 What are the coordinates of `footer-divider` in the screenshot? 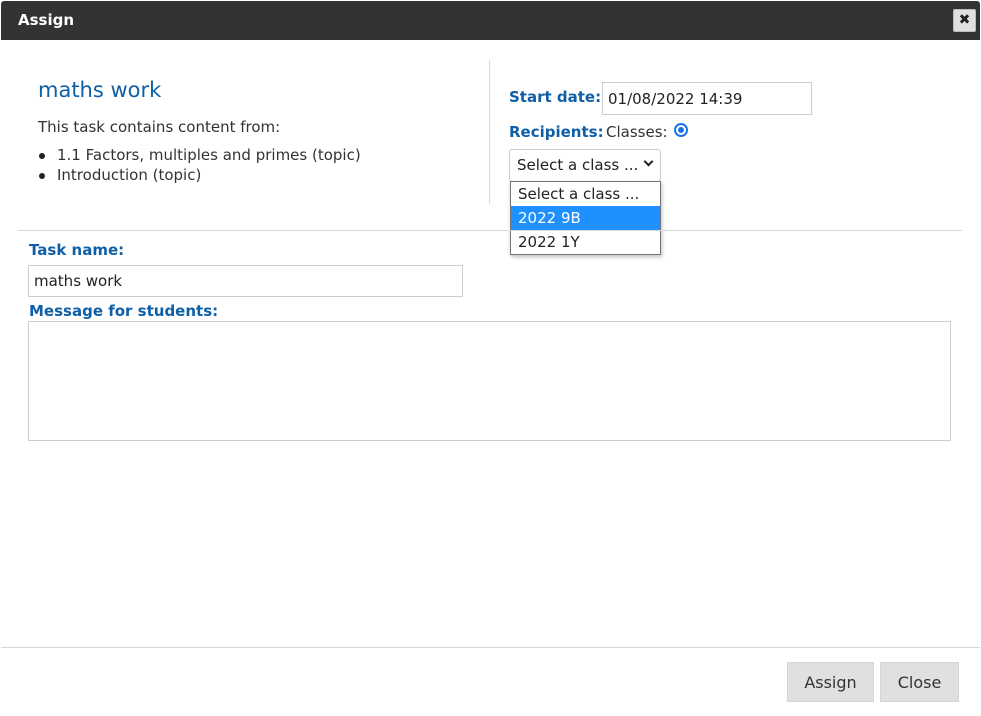 It's located at (490, 647).